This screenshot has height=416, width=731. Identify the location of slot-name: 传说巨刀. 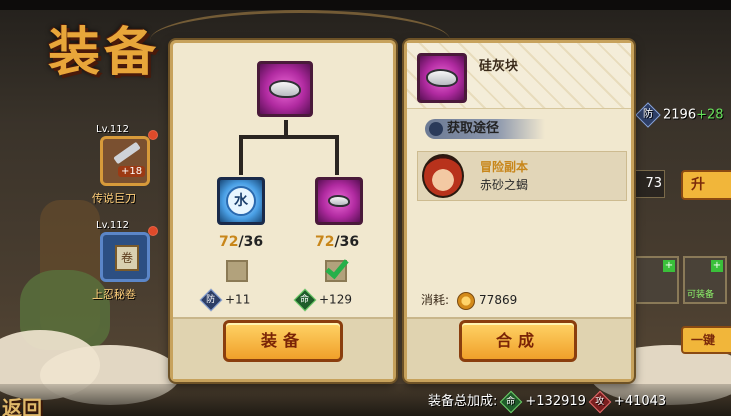
(114, 198).